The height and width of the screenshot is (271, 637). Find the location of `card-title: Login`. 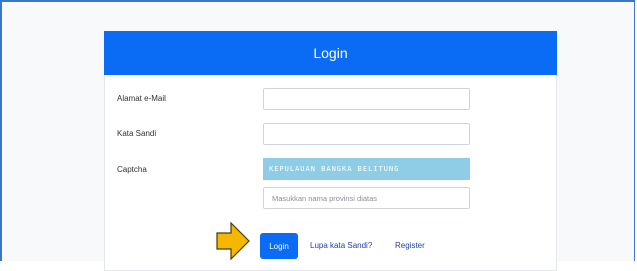

card-title: Login is located at coordinates (330, 53).